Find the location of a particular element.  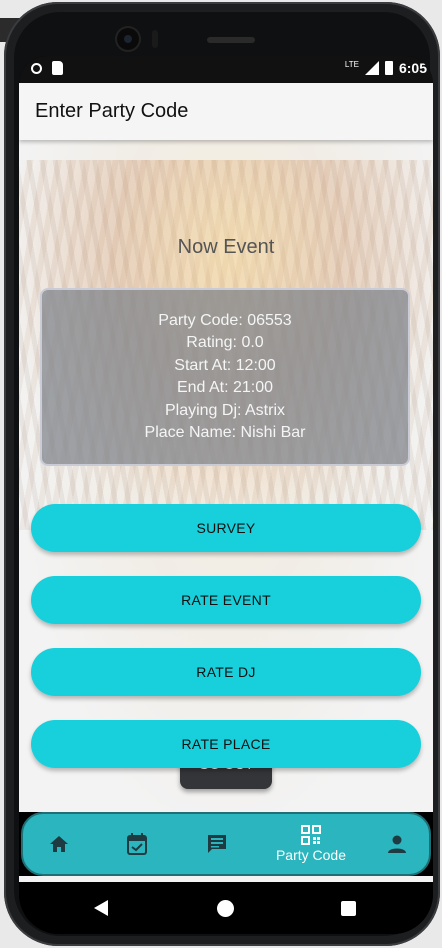

signal-icon is located at coordinates (371, 68).